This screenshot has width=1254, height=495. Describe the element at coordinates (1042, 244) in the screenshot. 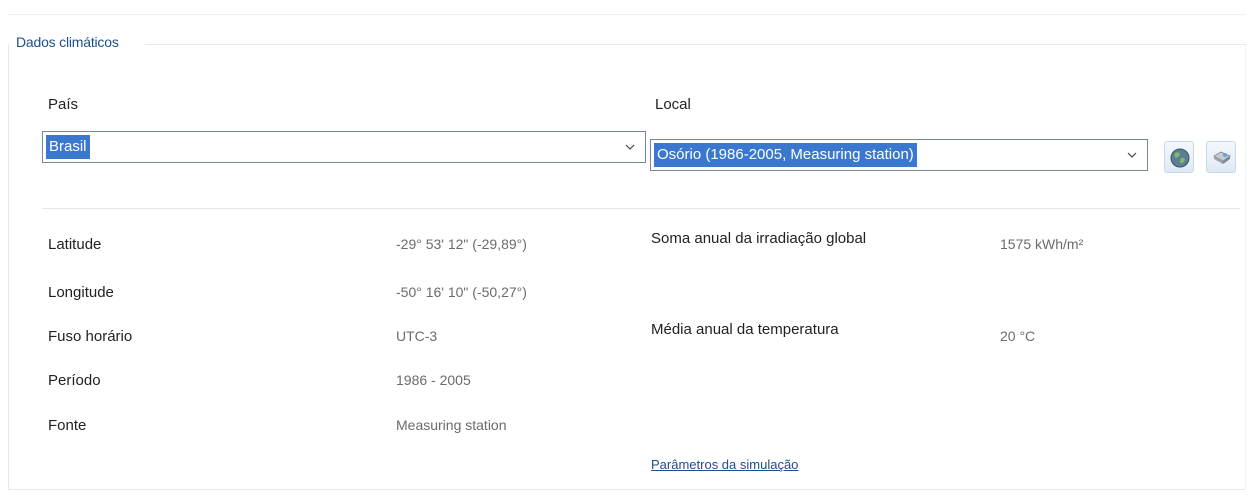

I see `irradiation-value: 1575 kWh/m²` at that location.